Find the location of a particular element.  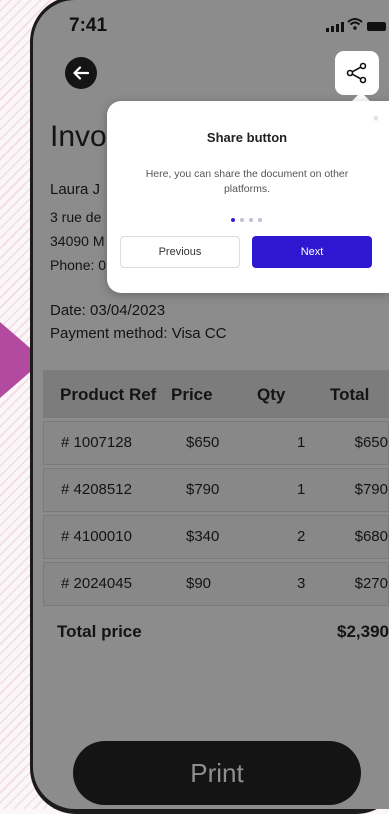

total-price-value: $2,390 is located at coordinates (363, 631).